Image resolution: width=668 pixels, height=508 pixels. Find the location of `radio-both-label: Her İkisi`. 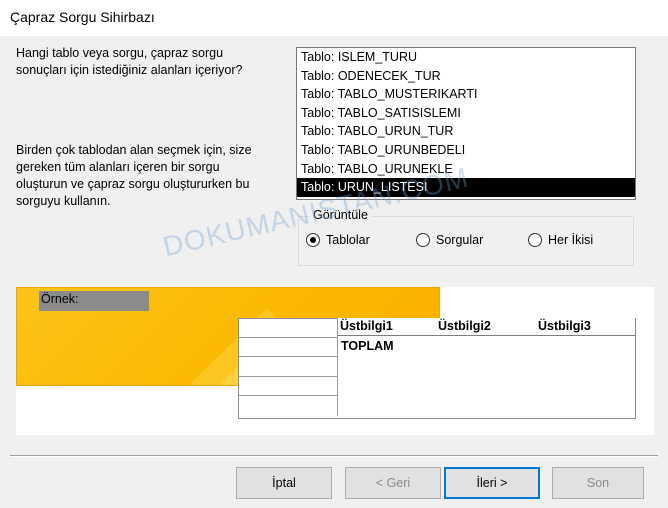

radio-both-label: Her İkisi is located at coordinates (571, 240).